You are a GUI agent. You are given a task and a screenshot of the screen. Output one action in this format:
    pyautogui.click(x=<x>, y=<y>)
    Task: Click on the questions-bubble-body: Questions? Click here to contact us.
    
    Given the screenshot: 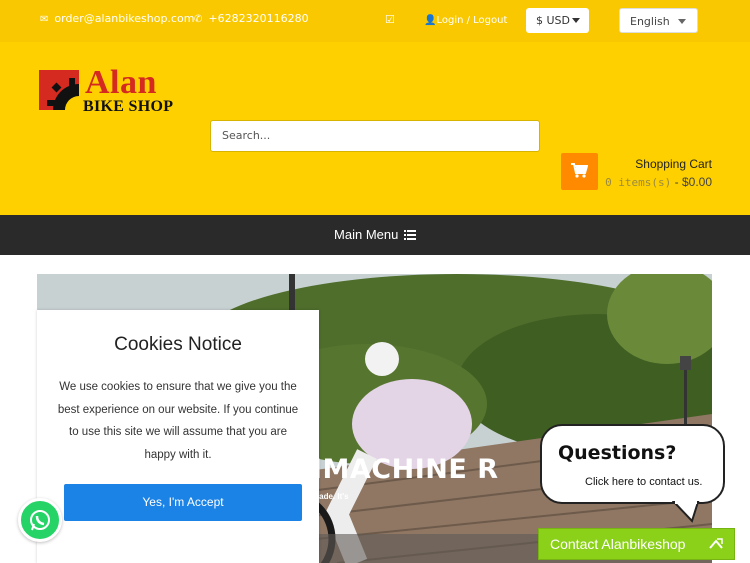 What is the action you would take?
    pyautogui.click(x=632, y=464)
    